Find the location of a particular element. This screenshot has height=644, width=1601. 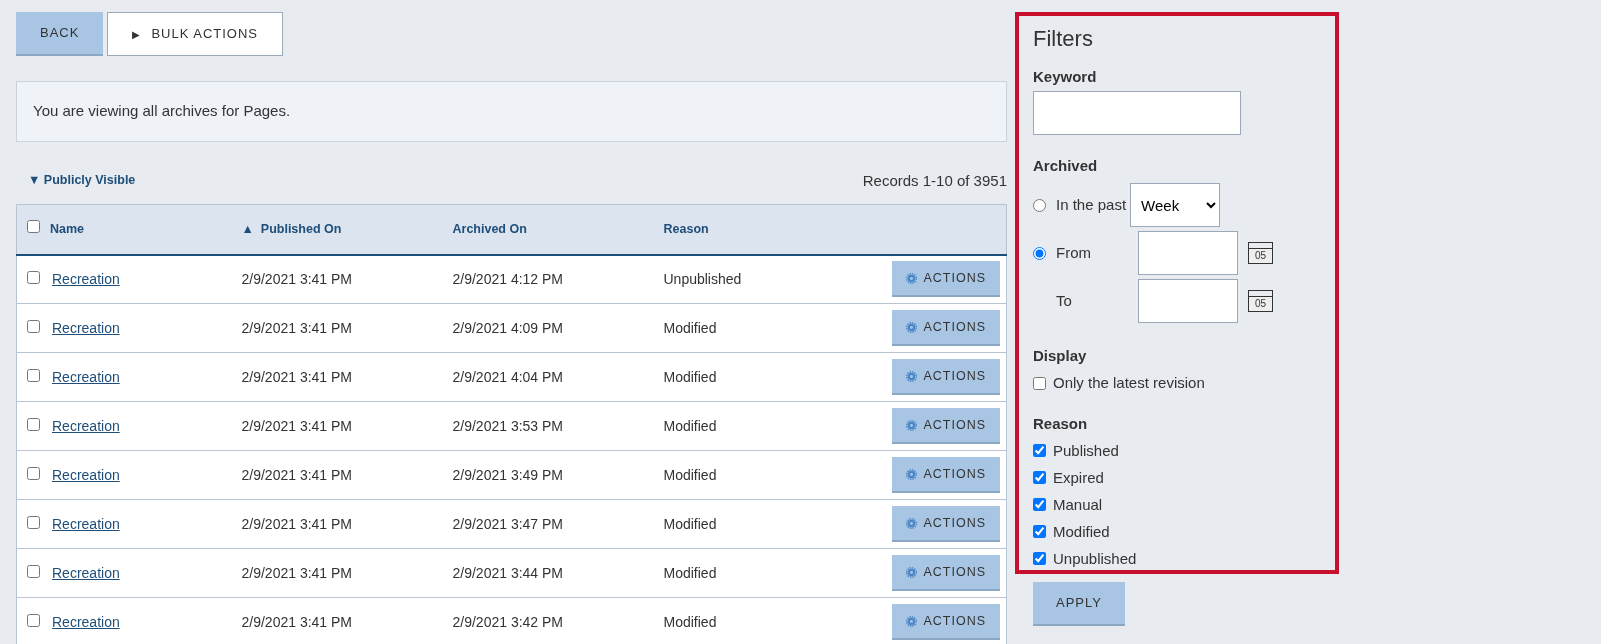

checkbox-label: Expired is located at coordinates (1078, 477).